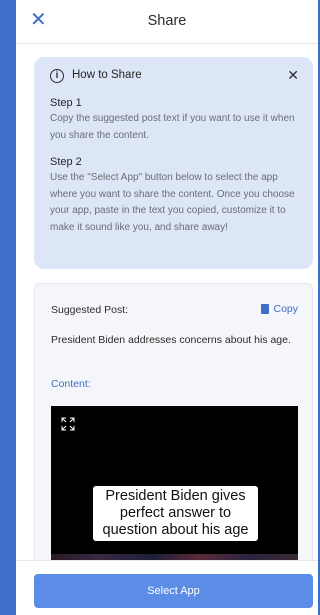 Image resolution: width=320 pixels, height=615 pixels. I want to click on how-to-header: i How to Share ✕, so click(175, 77).